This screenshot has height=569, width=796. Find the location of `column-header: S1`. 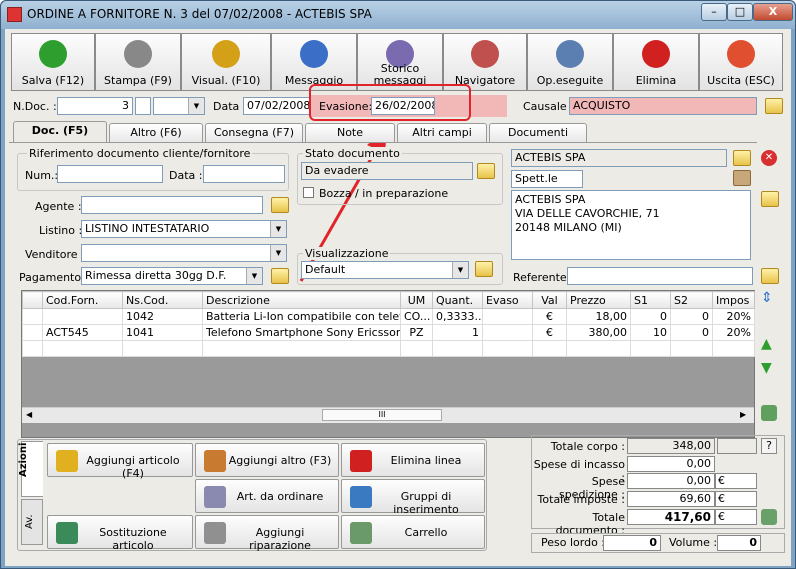

column-header: S1 is located at coordinates (650, 300).